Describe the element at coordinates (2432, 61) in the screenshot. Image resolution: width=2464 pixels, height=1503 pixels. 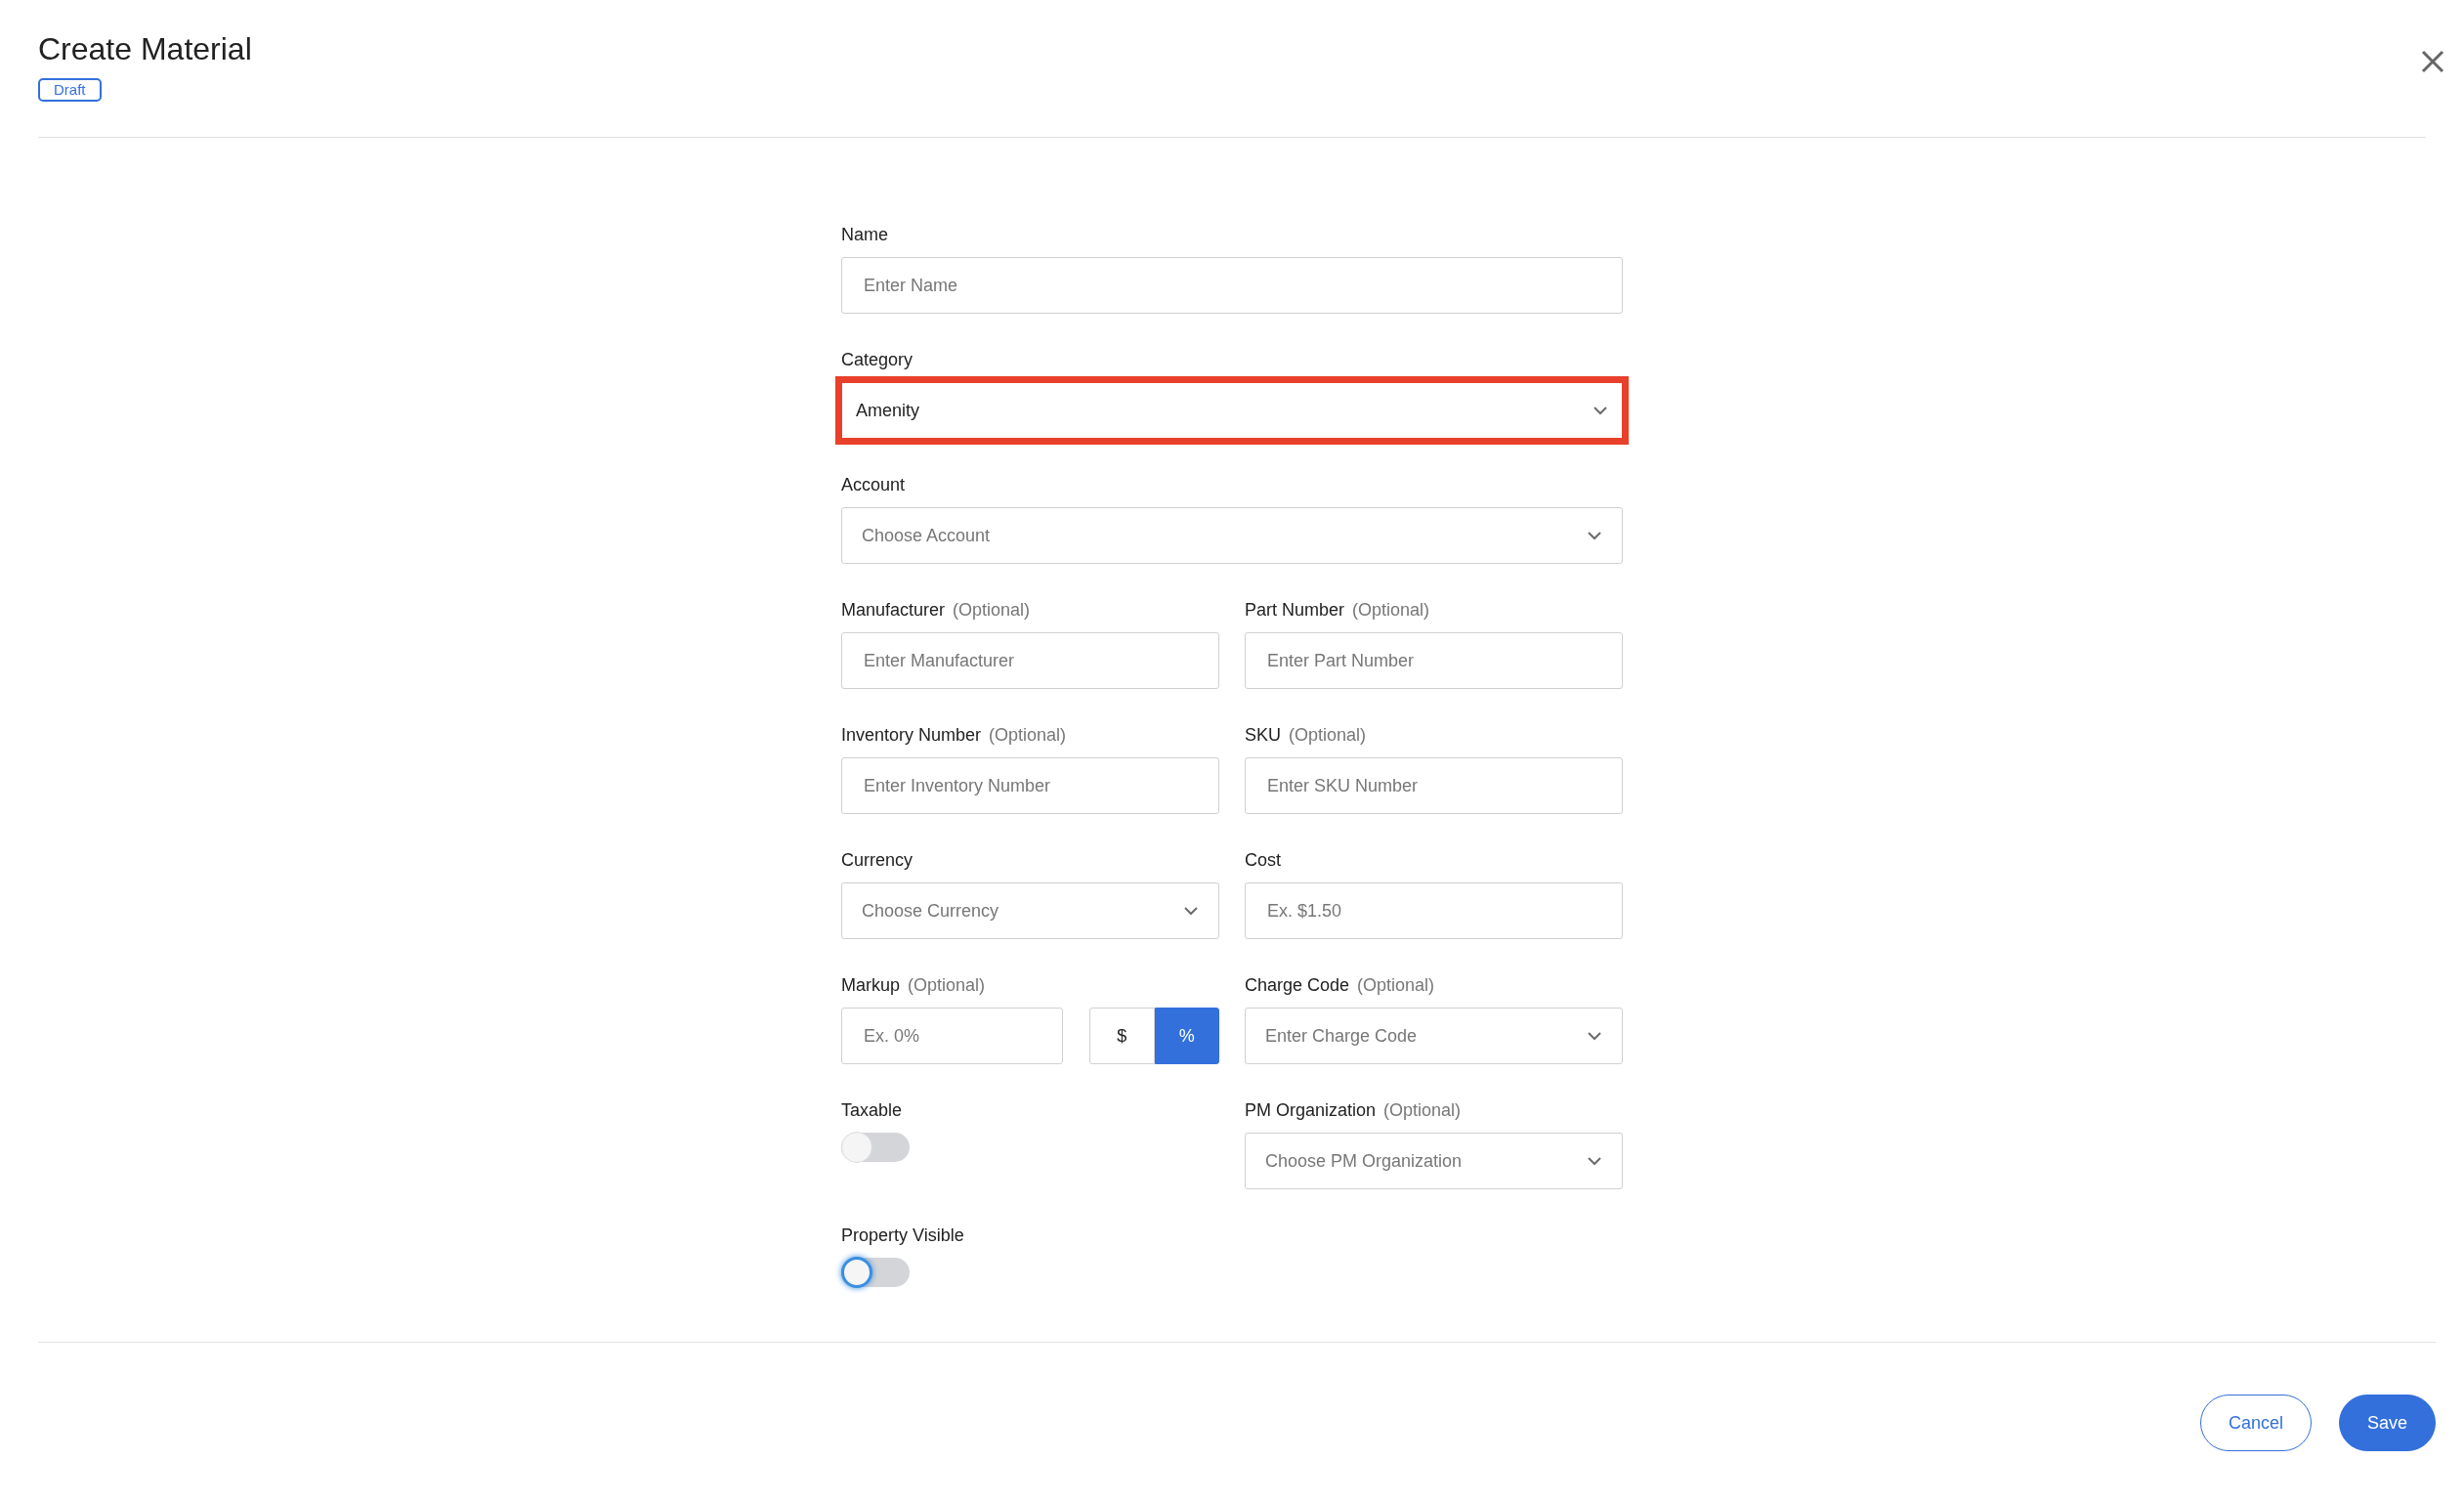
I see `close-icon` at that location.